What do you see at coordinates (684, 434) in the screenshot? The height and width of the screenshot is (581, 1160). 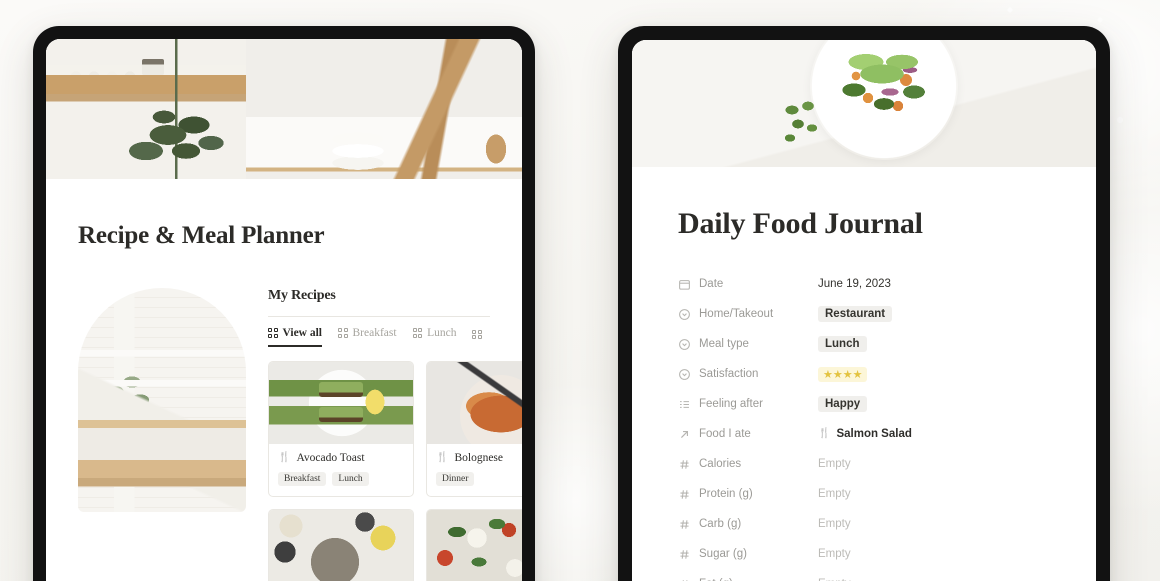 I see `relation-arrow-icon` at bounding box center [684, 434].